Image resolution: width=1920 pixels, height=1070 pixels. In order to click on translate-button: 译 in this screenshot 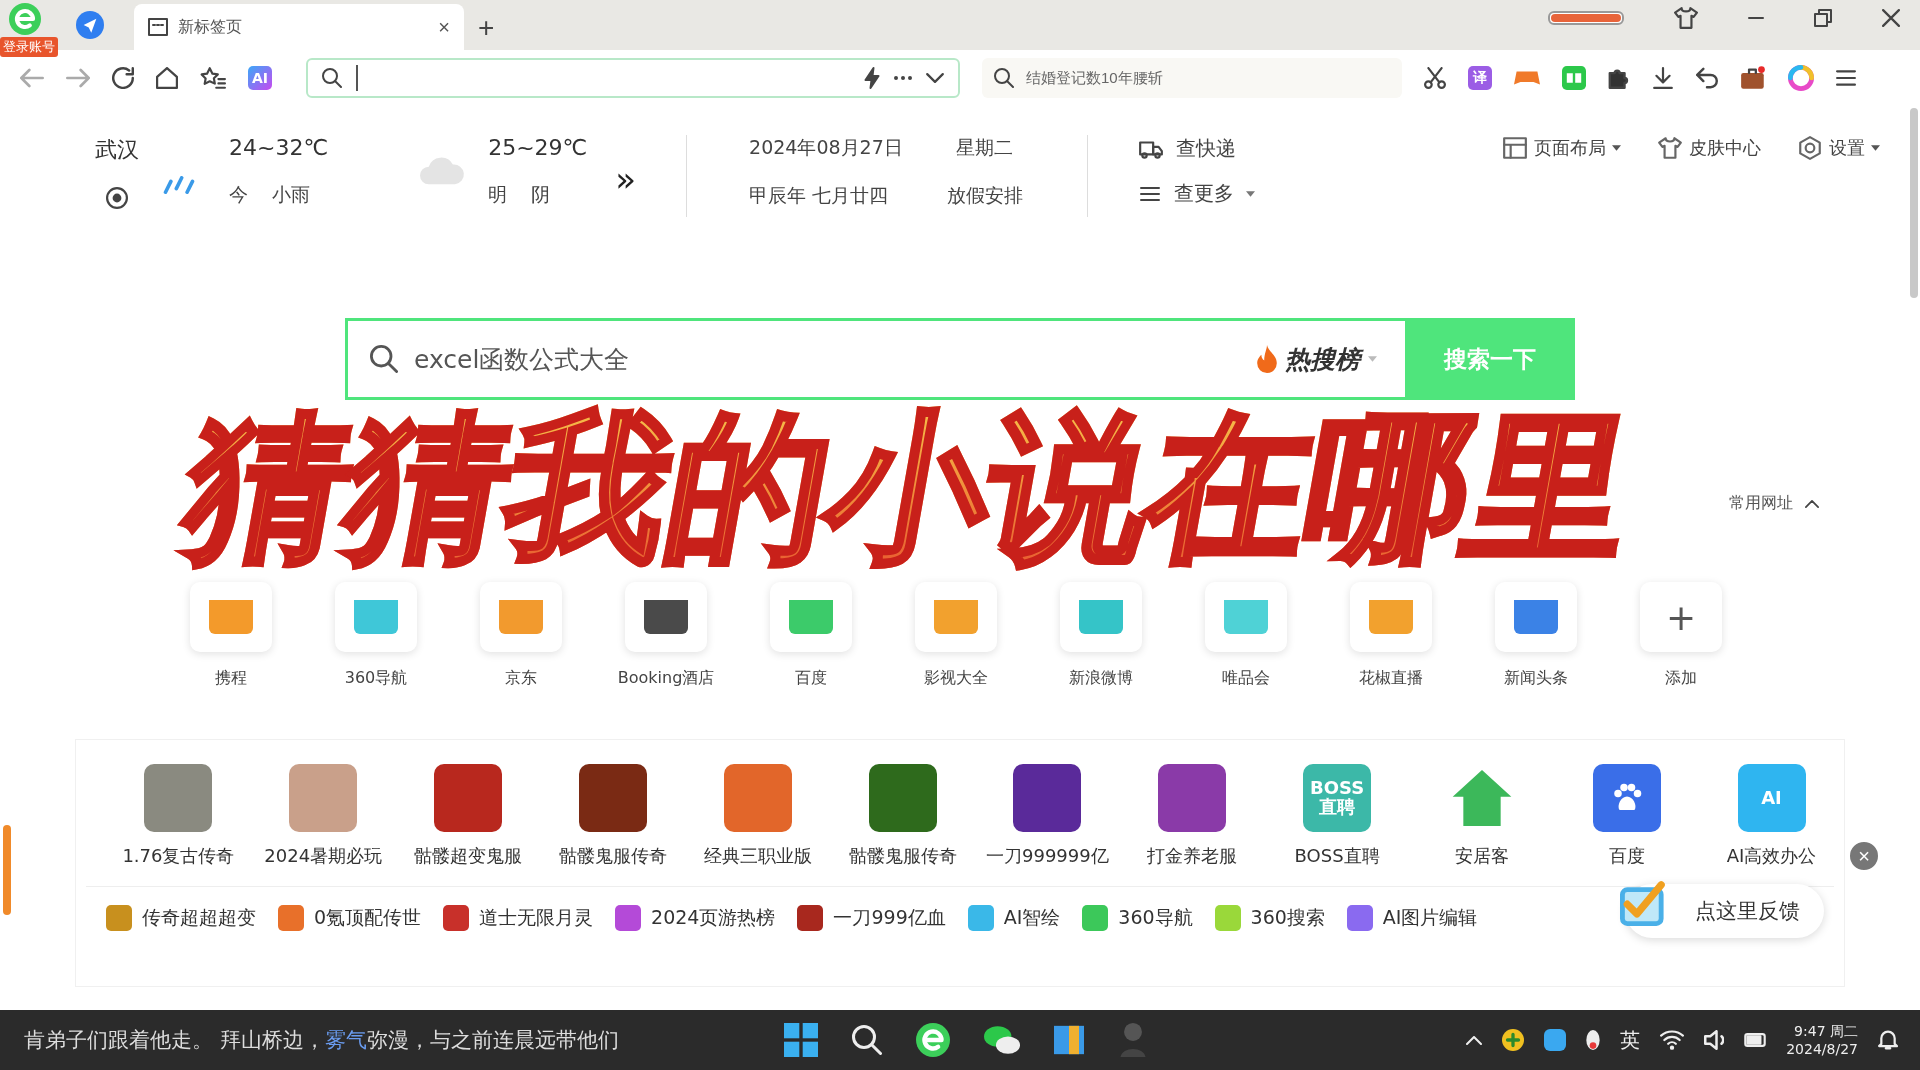, I will do `click(1480, 77)`.